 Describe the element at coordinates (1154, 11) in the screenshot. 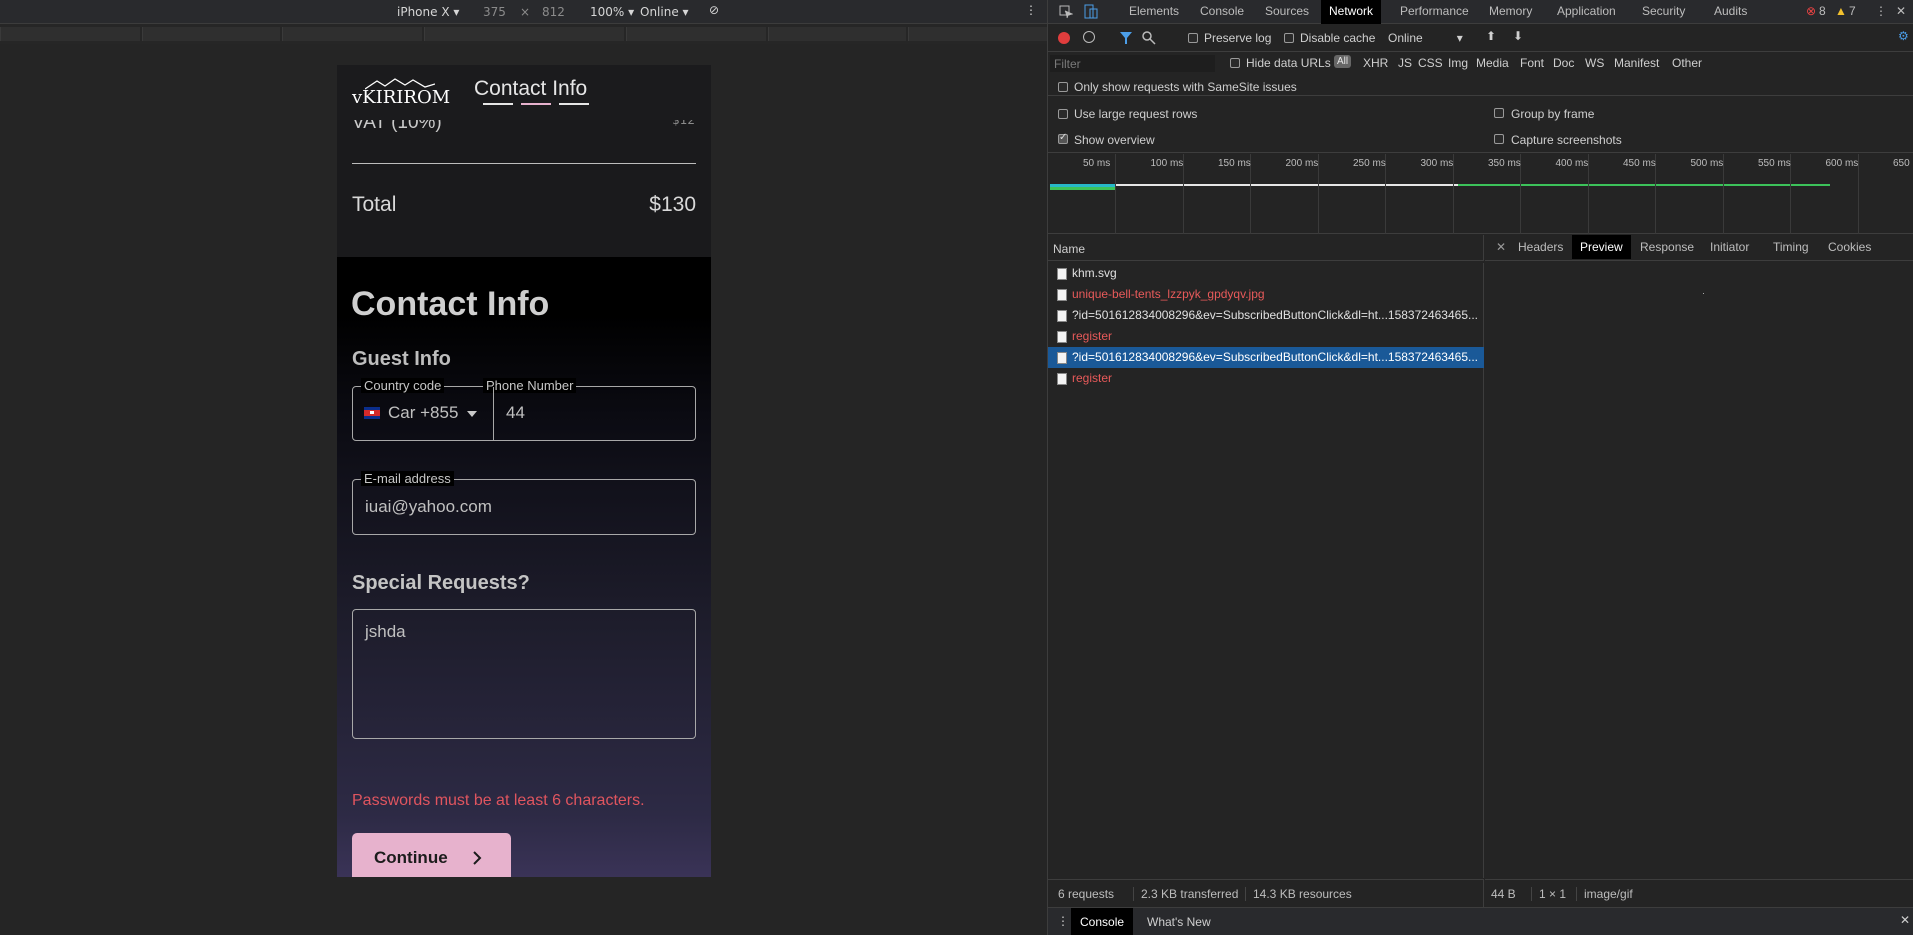

I see `tab-elements: Elements` at that location.